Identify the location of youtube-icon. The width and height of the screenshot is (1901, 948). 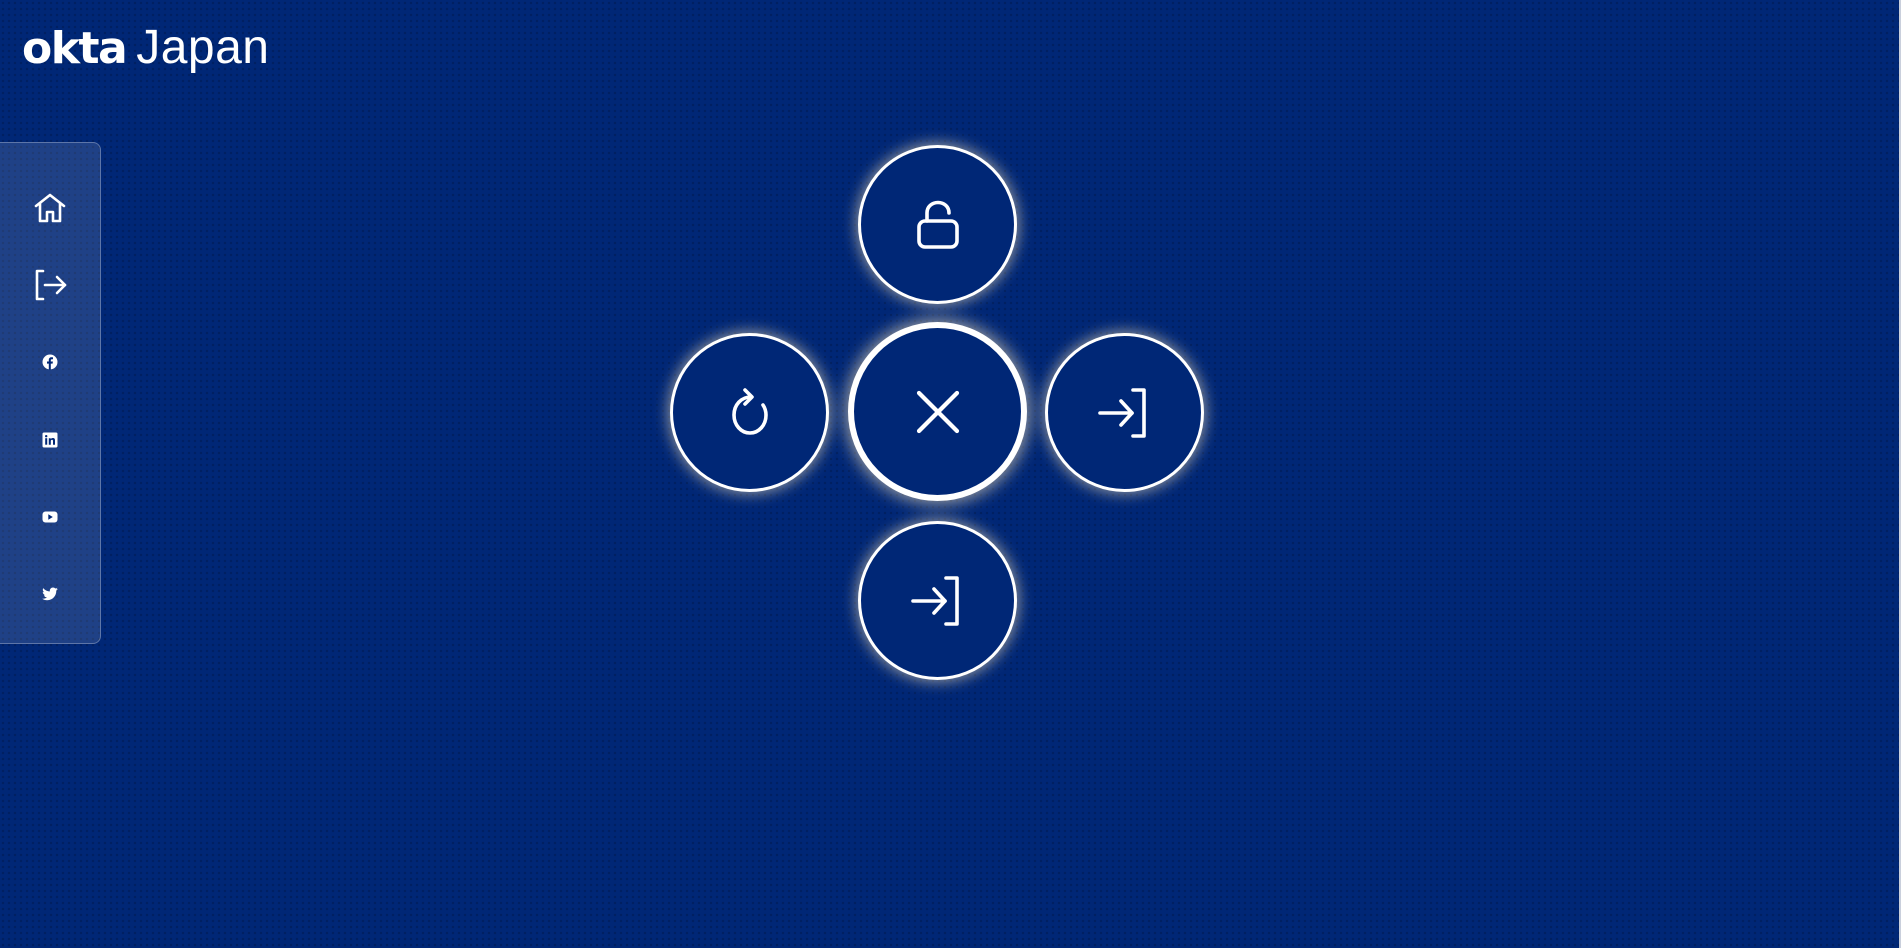
(50, 517).